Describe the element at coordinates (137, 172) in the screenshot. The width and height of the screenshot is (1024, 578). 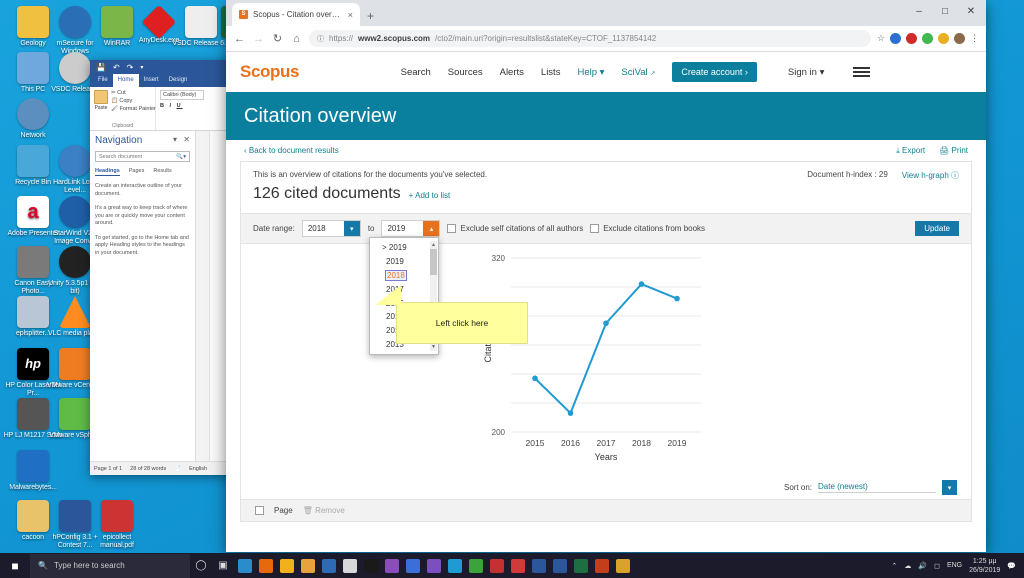
I see `nav-tab-pages: Pages` at that location.